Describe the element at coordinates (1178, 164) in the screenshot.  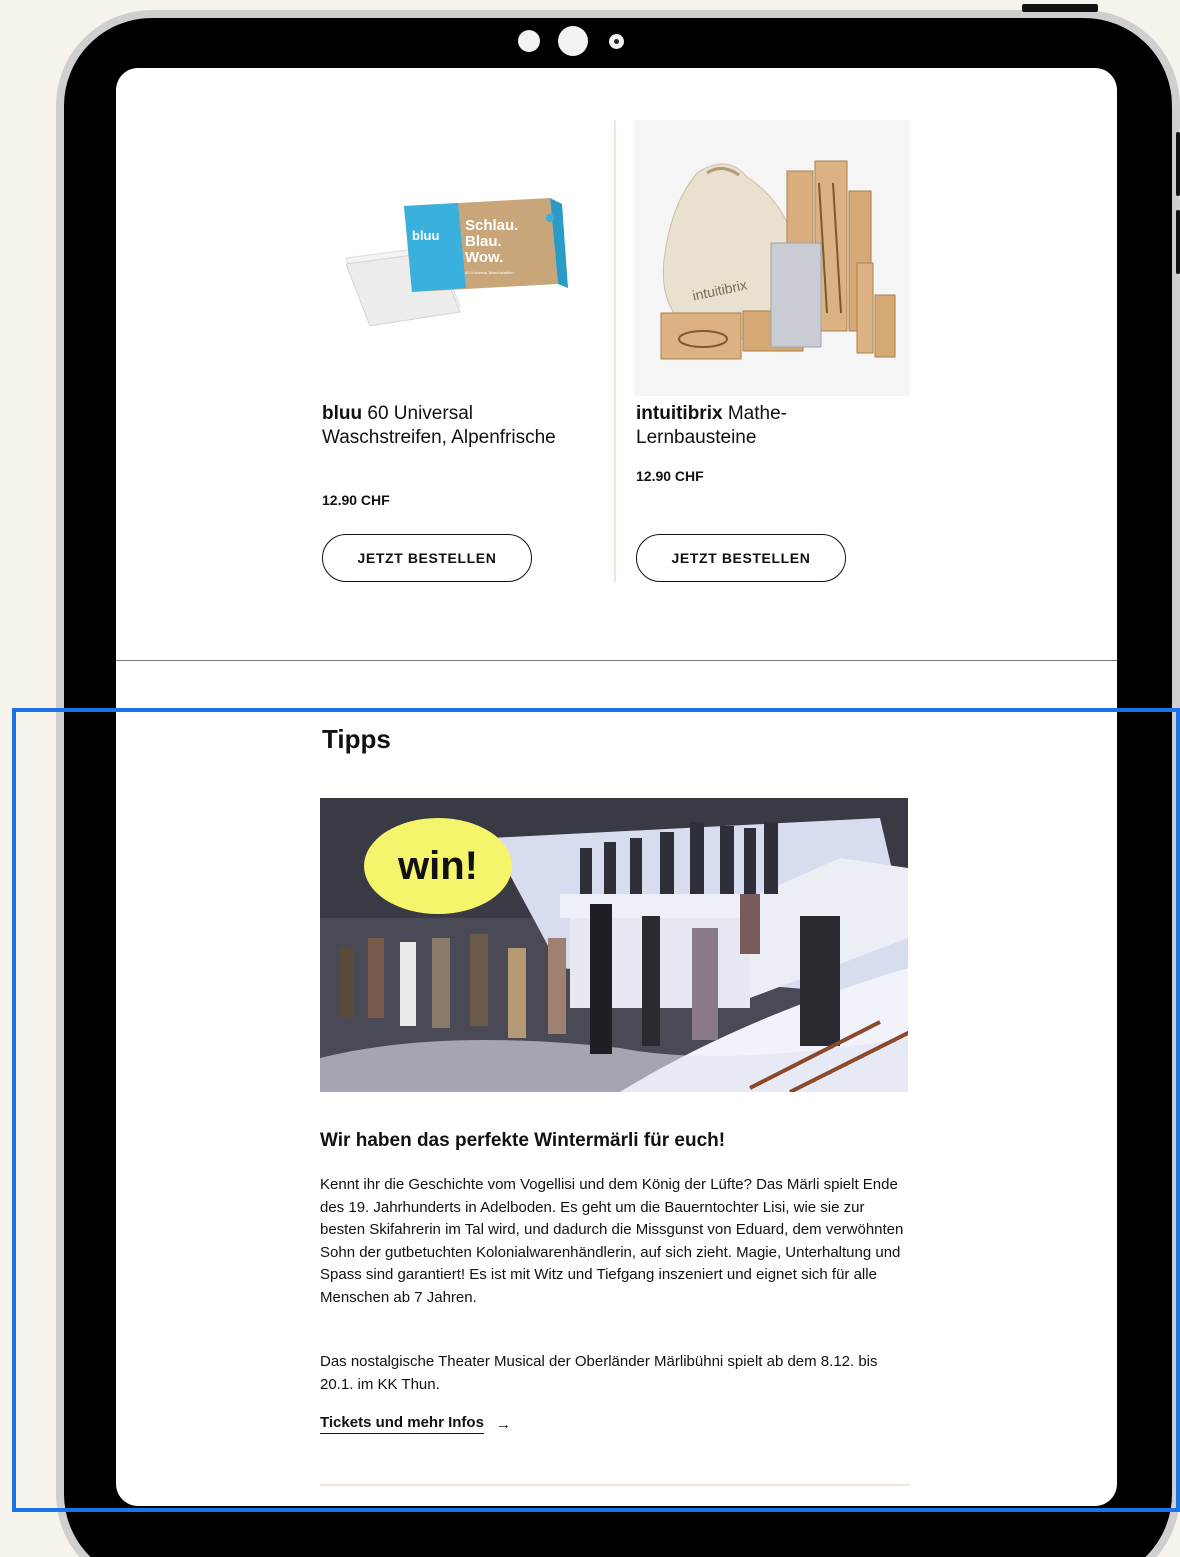
I see `tablet-volume-up-button` at that location.